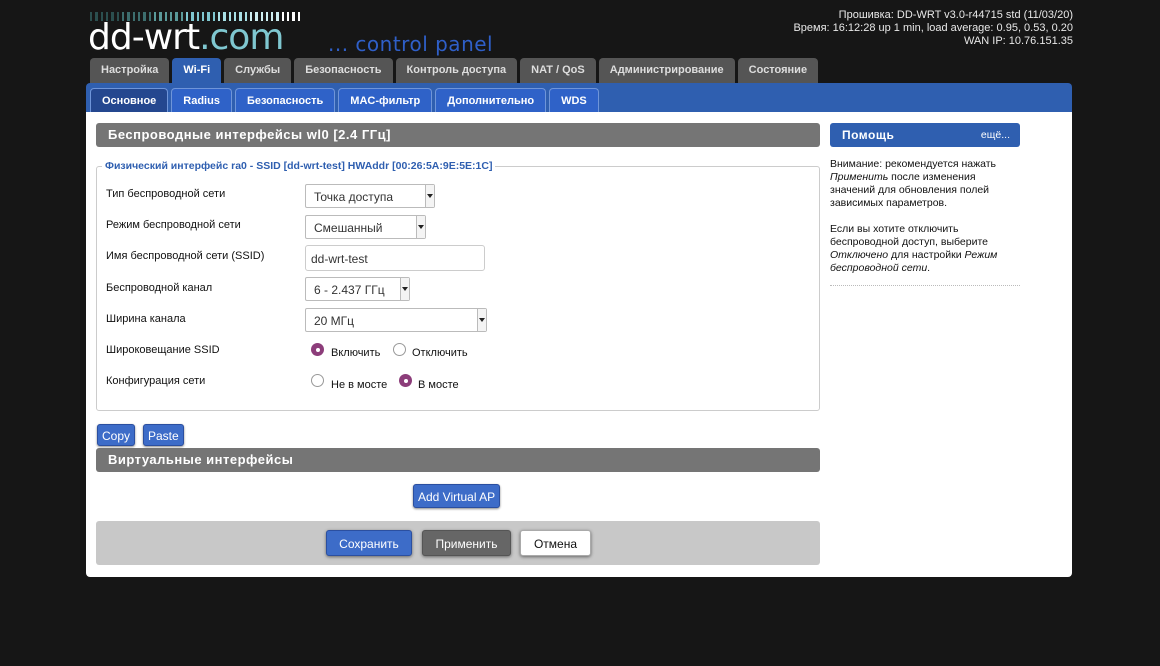 The height and width of the screenshot is (666, 1160). Describe the element at coordinates (343, 70) in the screenshot. I see `tab-security: Безопасность` at that location.